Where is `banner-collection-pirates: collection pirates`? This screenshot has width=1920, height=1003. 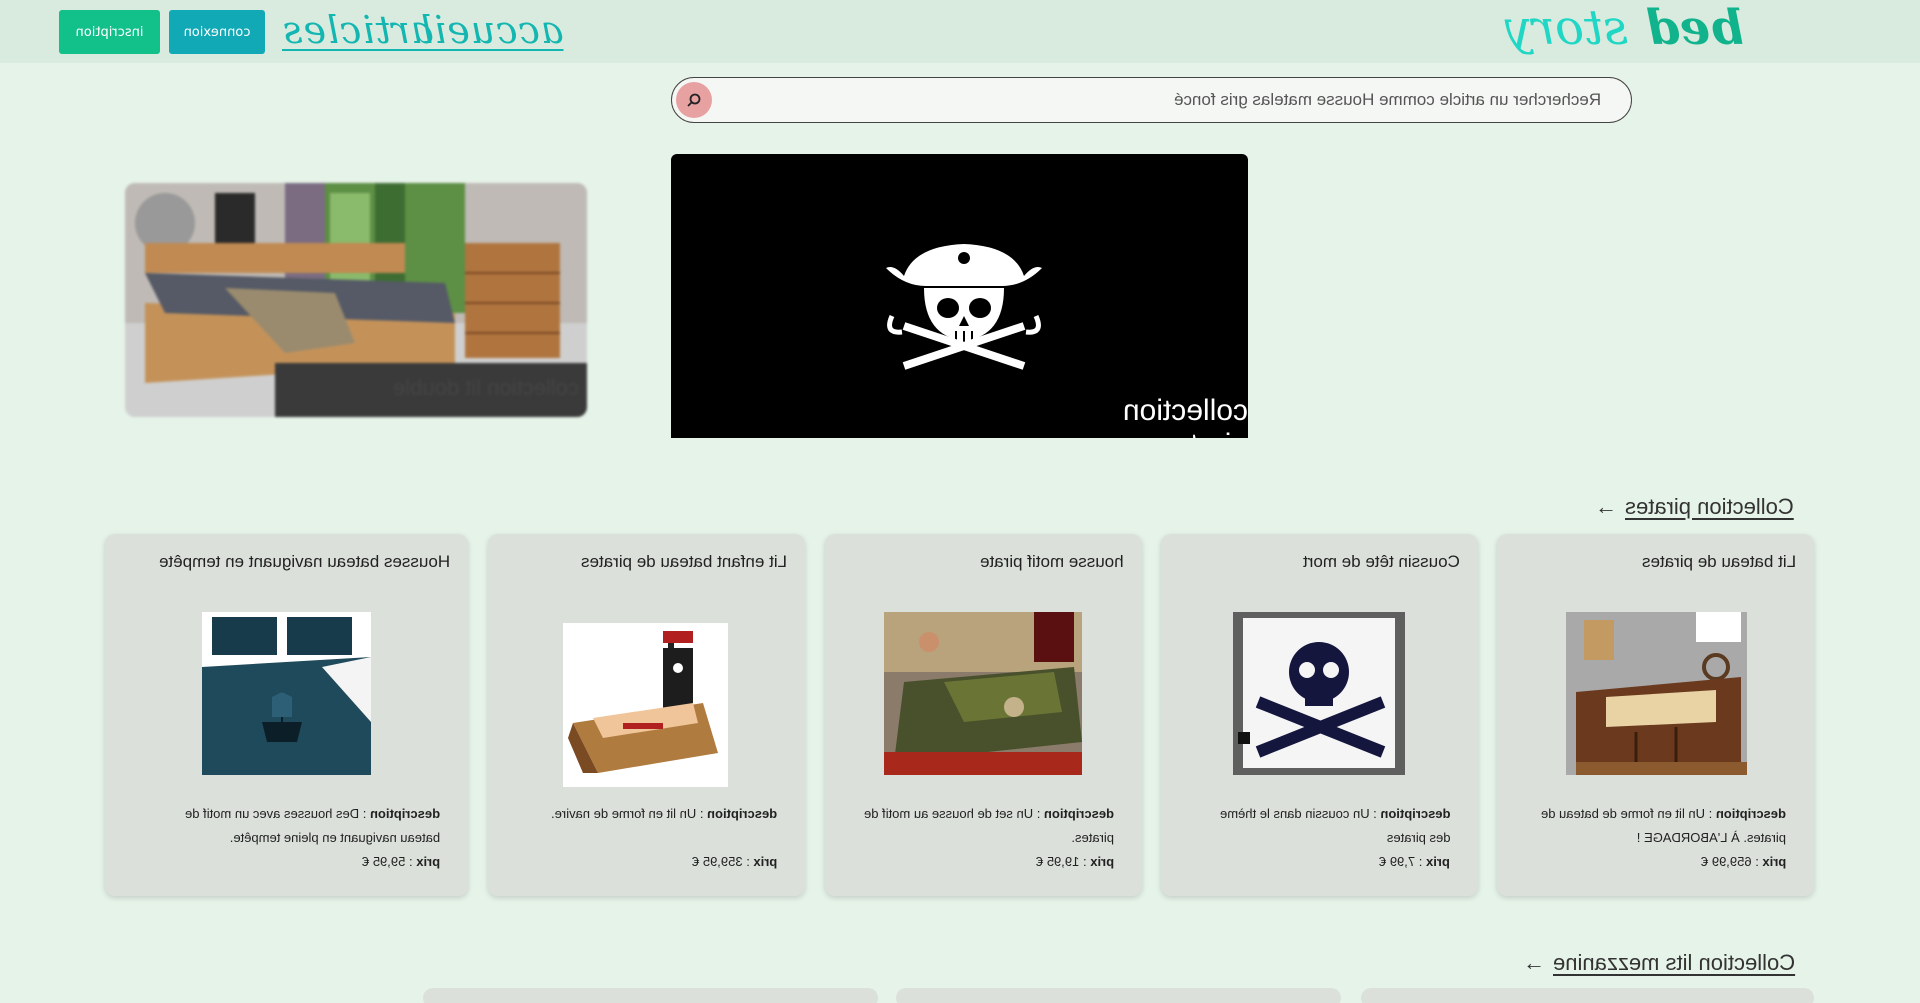
banner-collection-pirates: collection pirates is located at coordinates (959, 296).